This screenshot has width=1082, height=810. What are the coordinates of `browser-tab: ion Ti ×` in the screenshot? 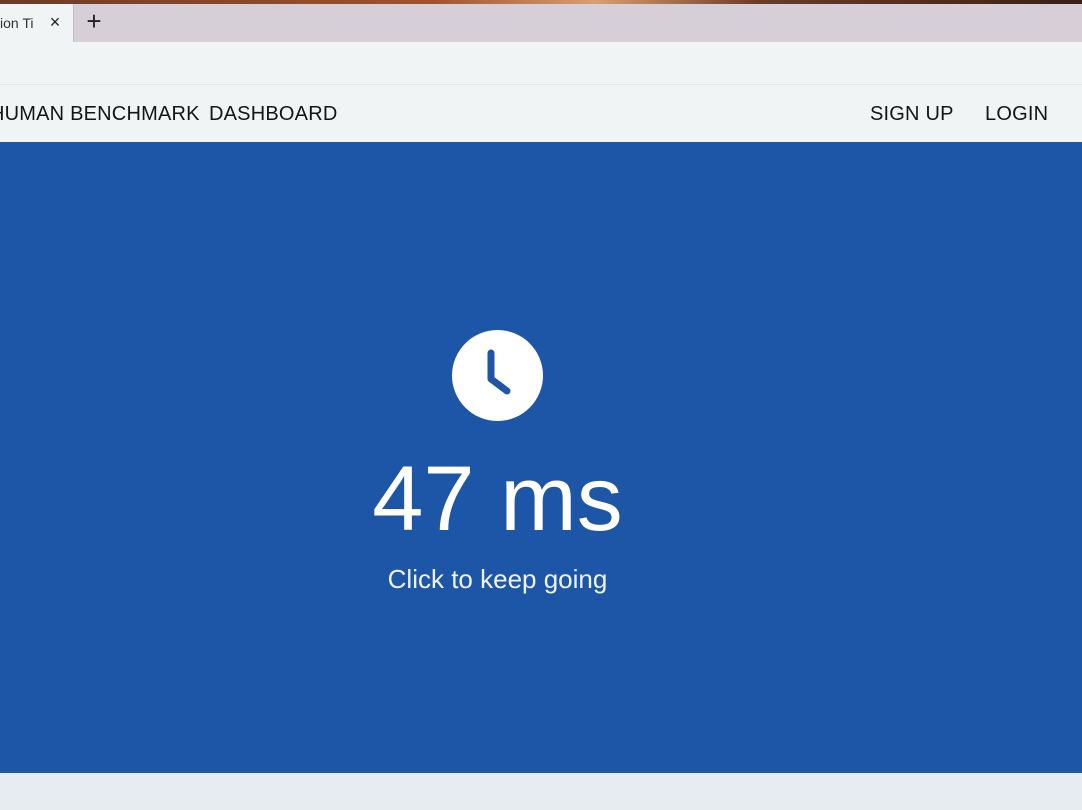 It's located at (37, 23).